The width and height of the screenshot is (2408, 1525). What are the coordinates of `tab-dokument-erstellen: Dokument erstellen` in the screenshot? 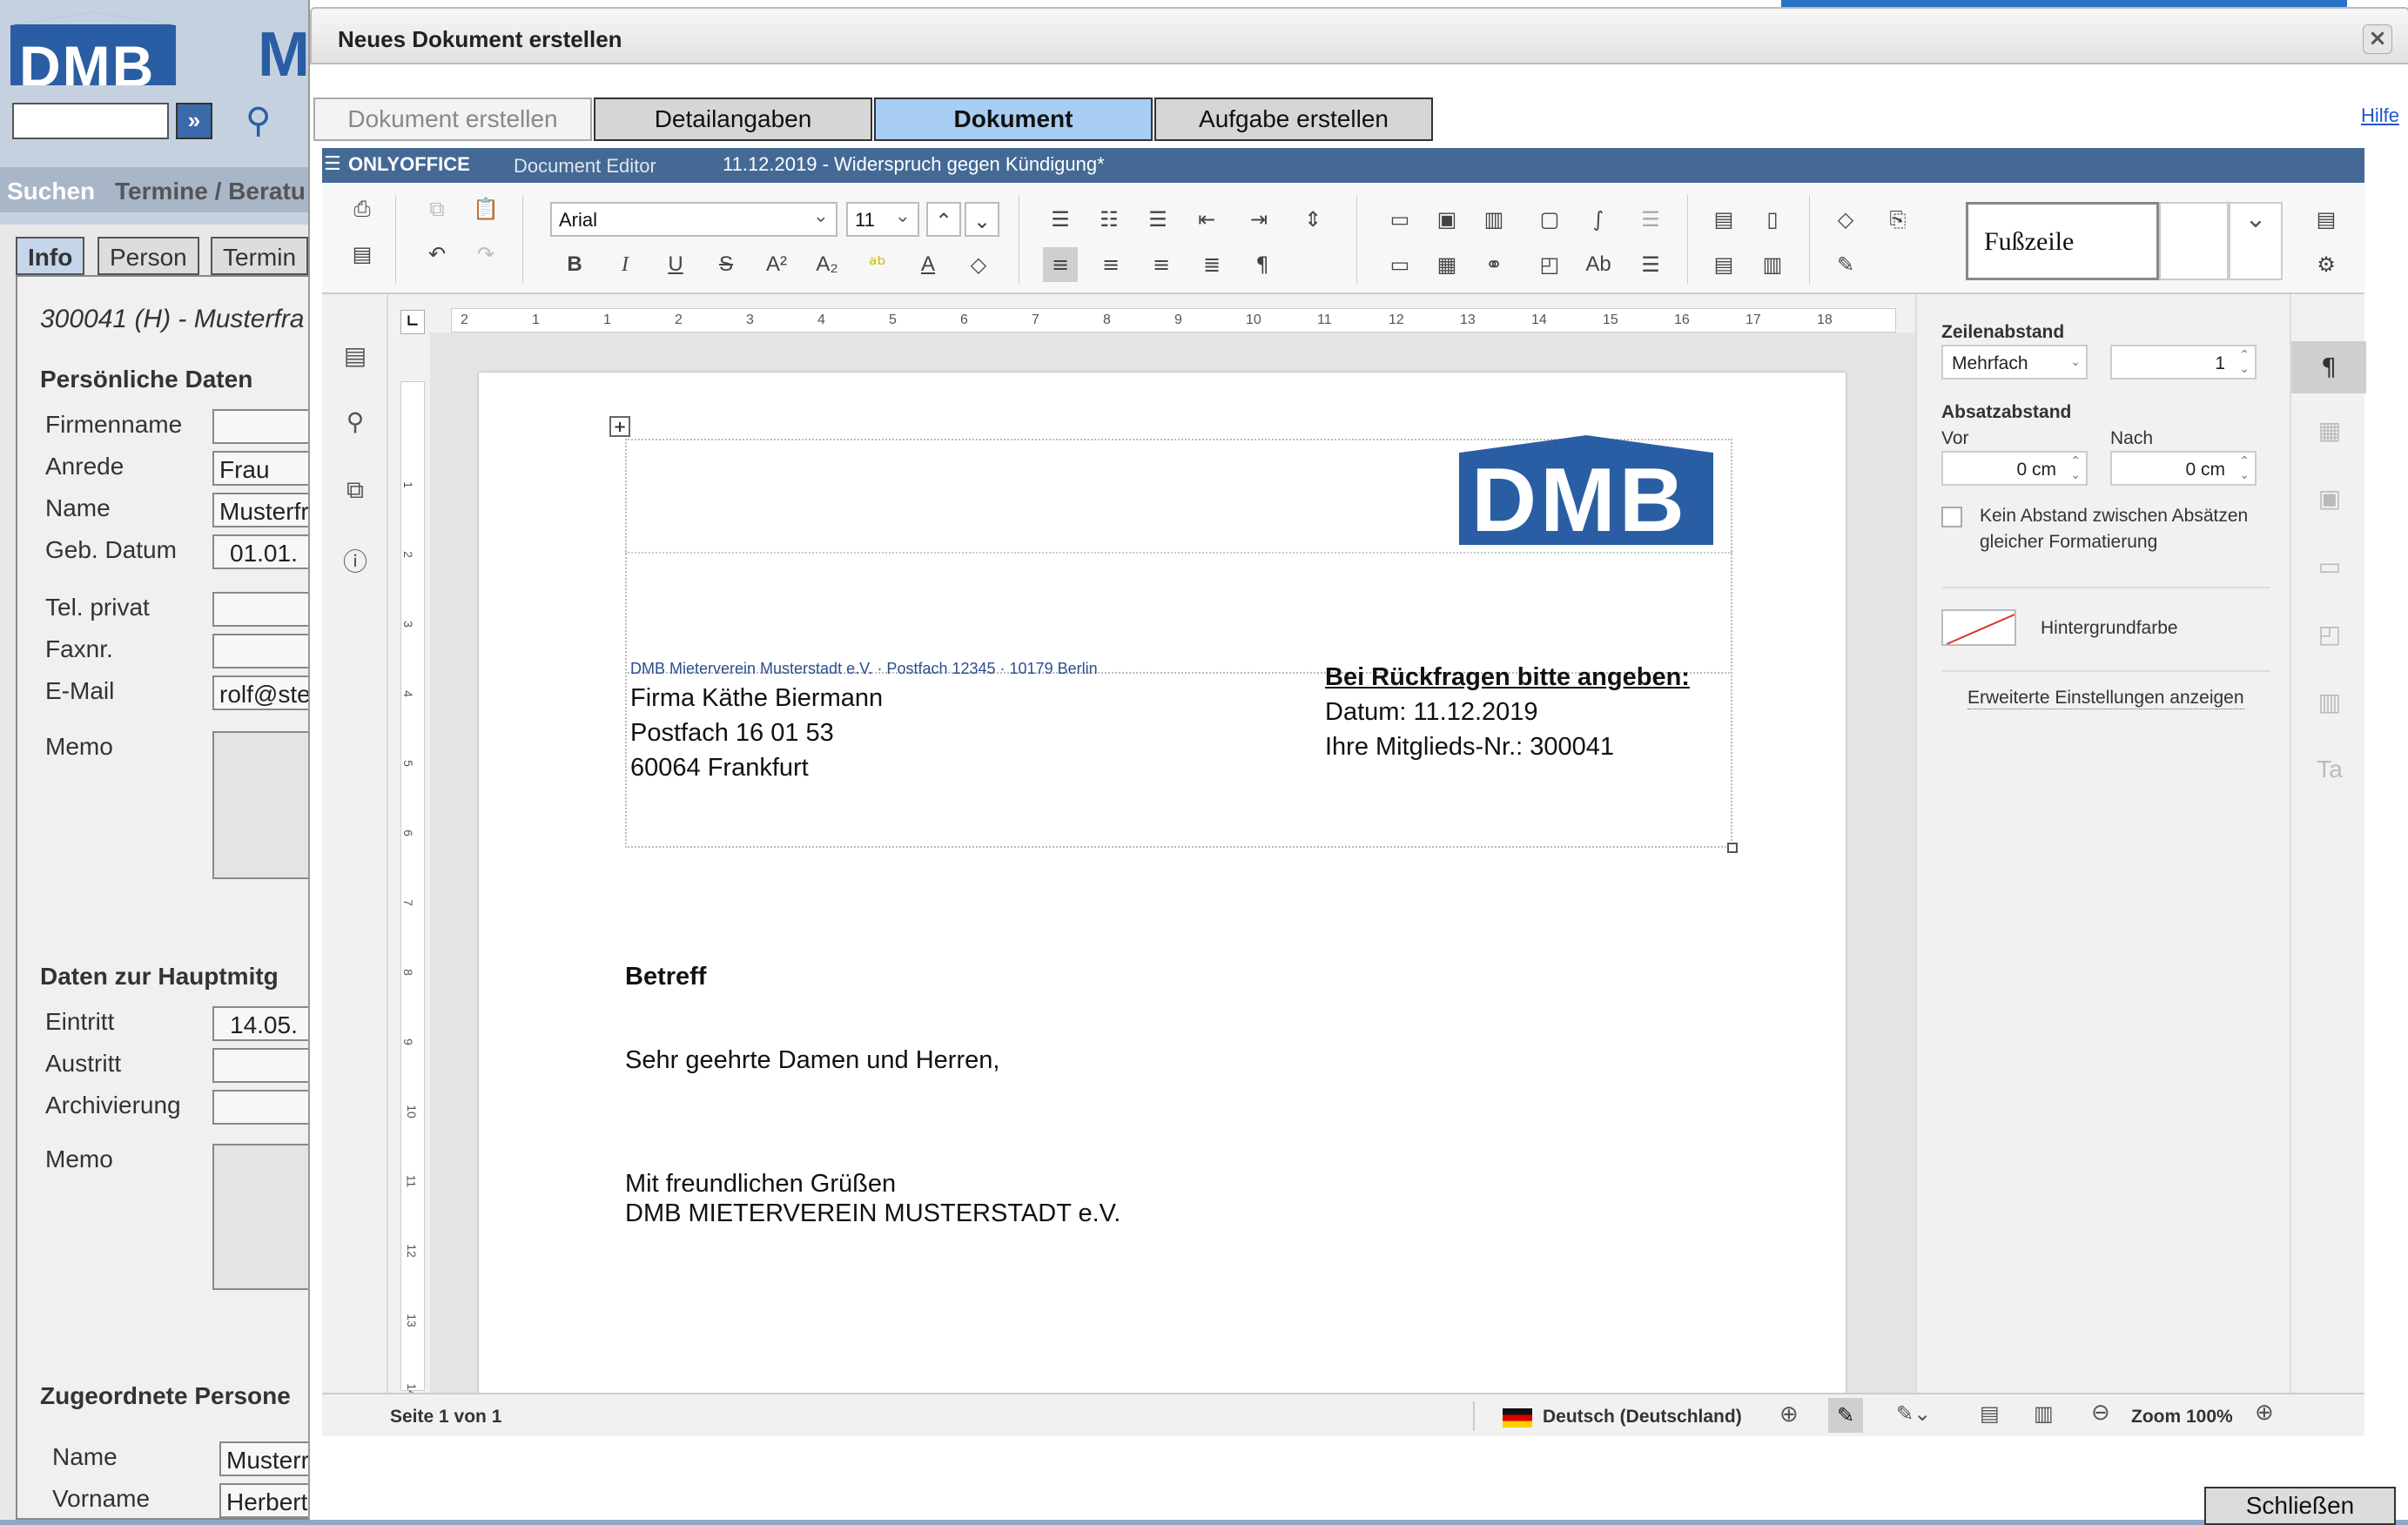 It's located at (452, 119).